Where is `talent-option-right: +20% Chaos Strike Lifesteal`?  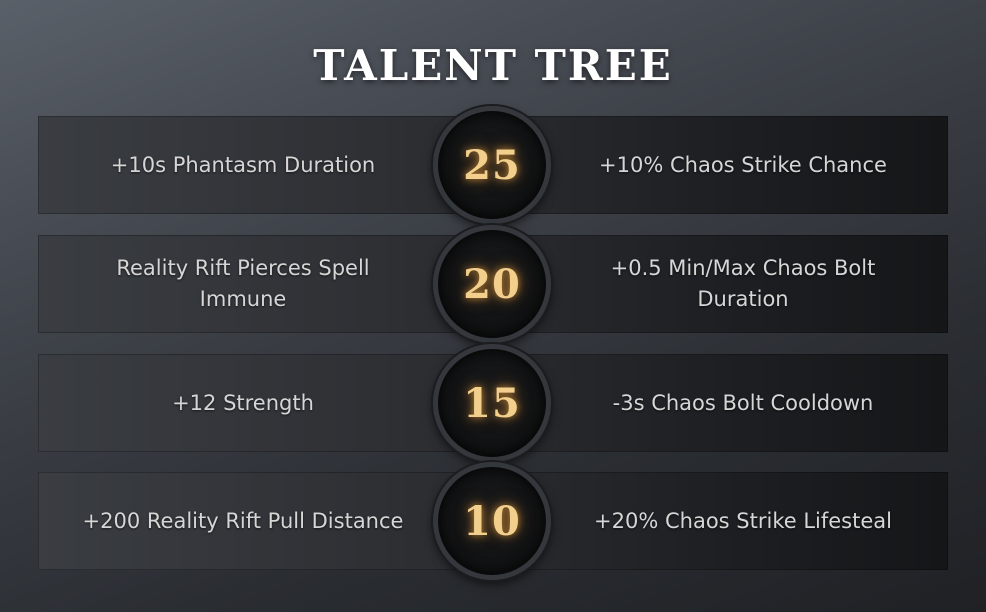 talent-option-right: +20% Chaos Strike Lifesteal is located at coordinates (743, 521).